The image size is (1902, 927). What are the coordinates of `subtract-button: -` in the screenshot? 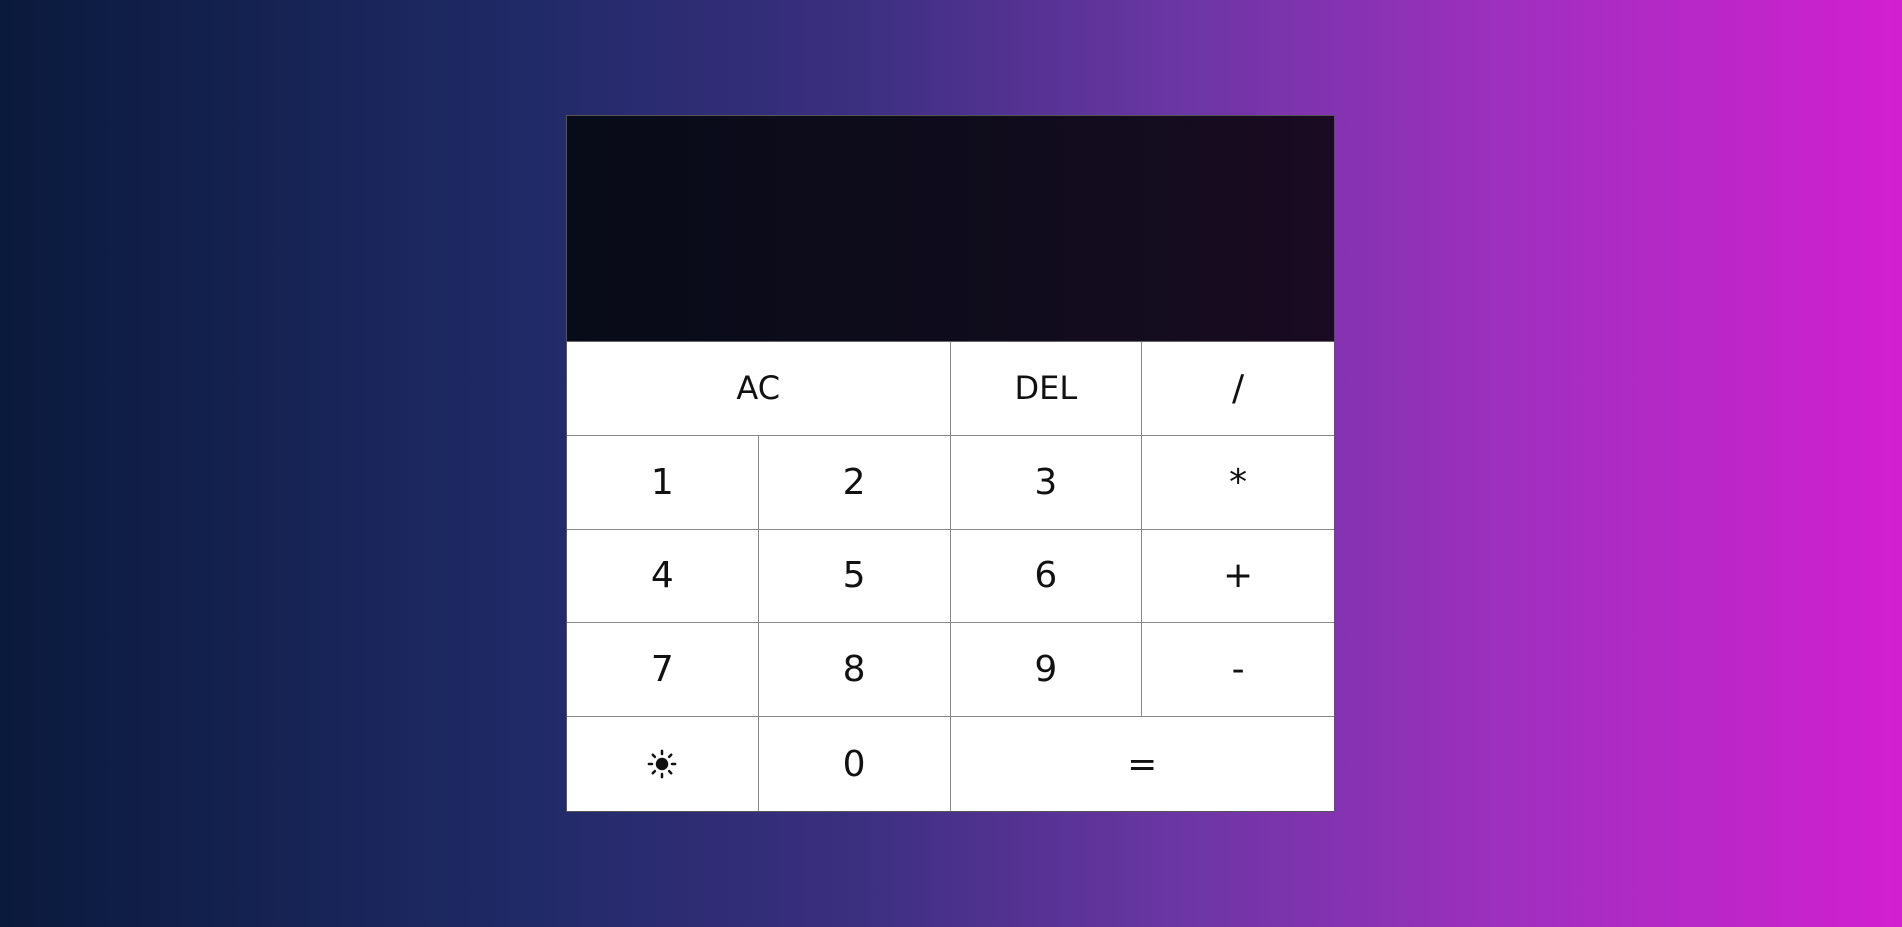 It's located at (1238, 670).